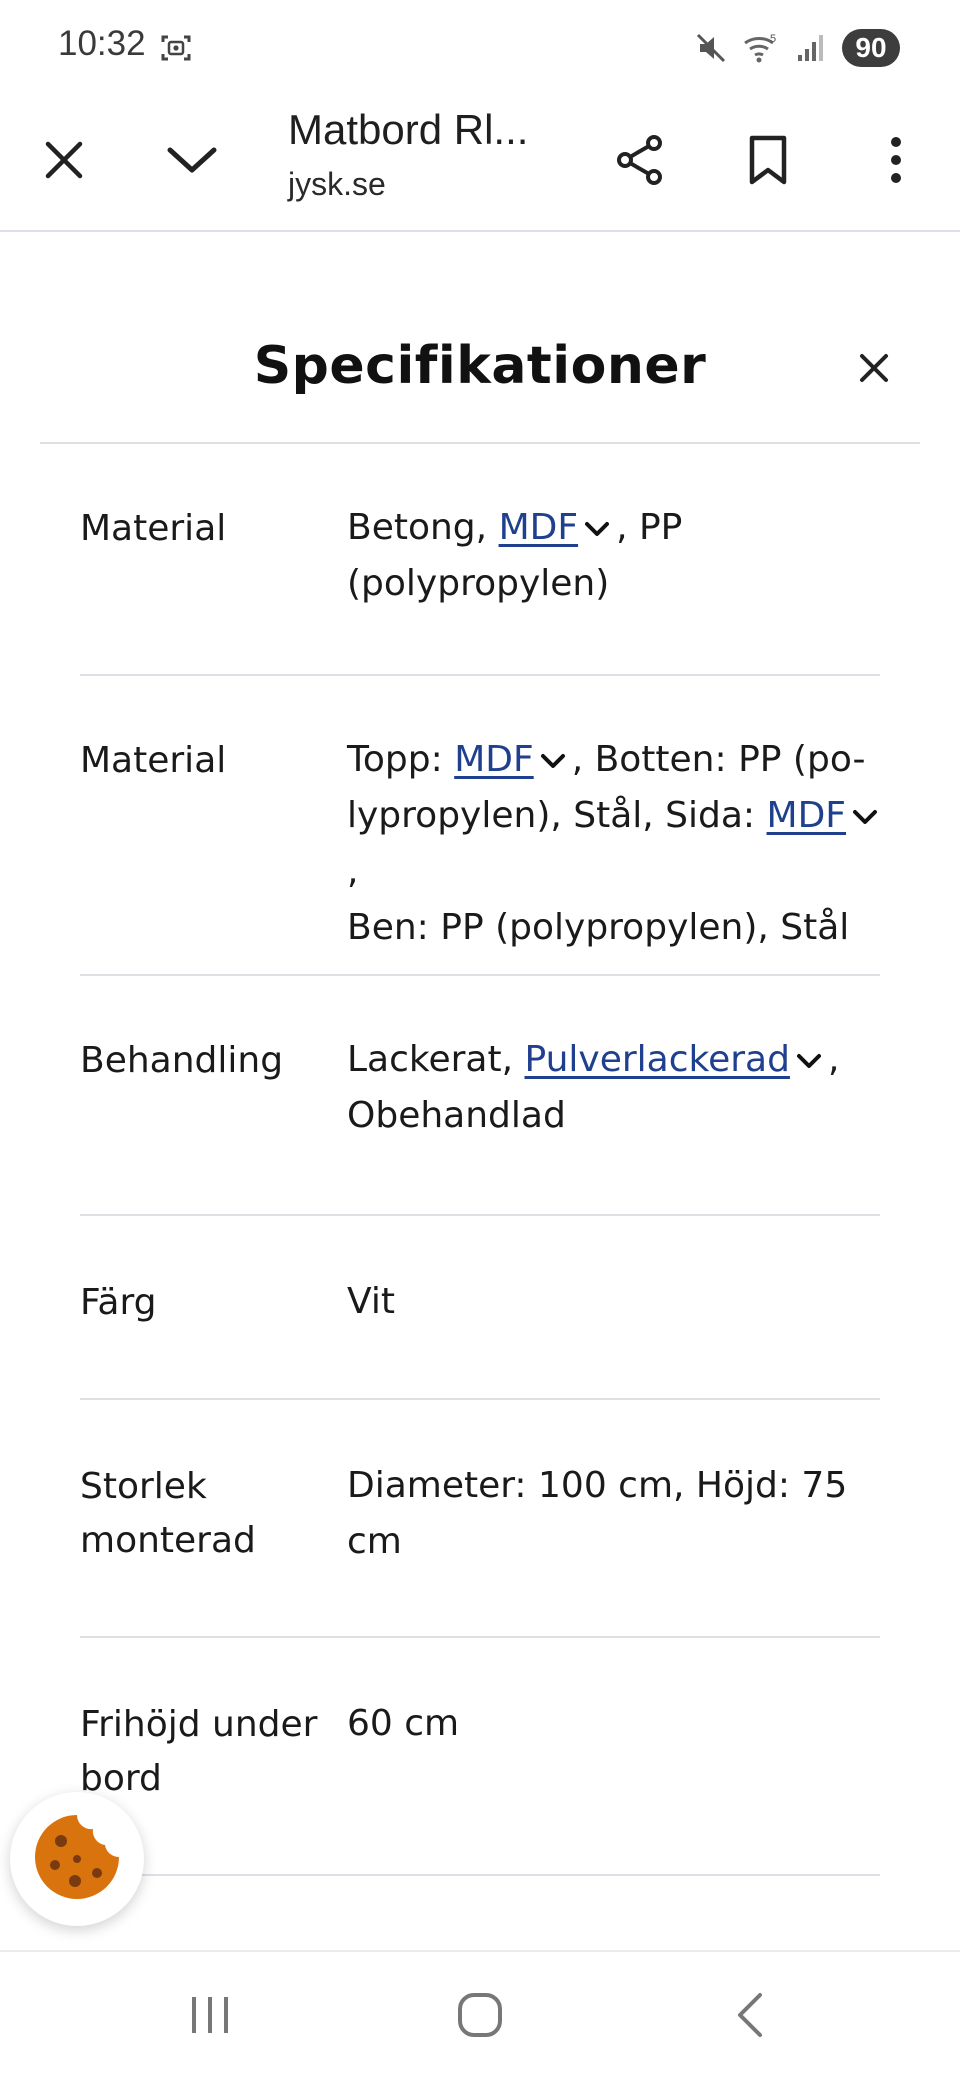 Image resolution: width=960 pixels, height=2080 pixels. I want to click on recents-icon, so click(210, 2017).